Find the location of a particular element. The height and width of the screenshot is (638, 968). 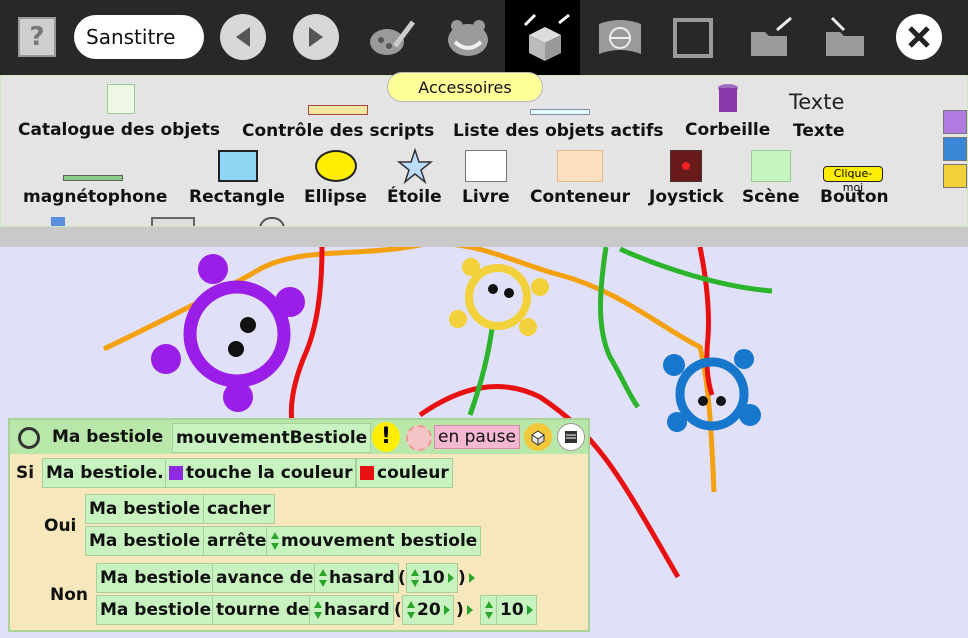

yes-row-1-object: Ma bestiole is located at coordinates (145, 509).